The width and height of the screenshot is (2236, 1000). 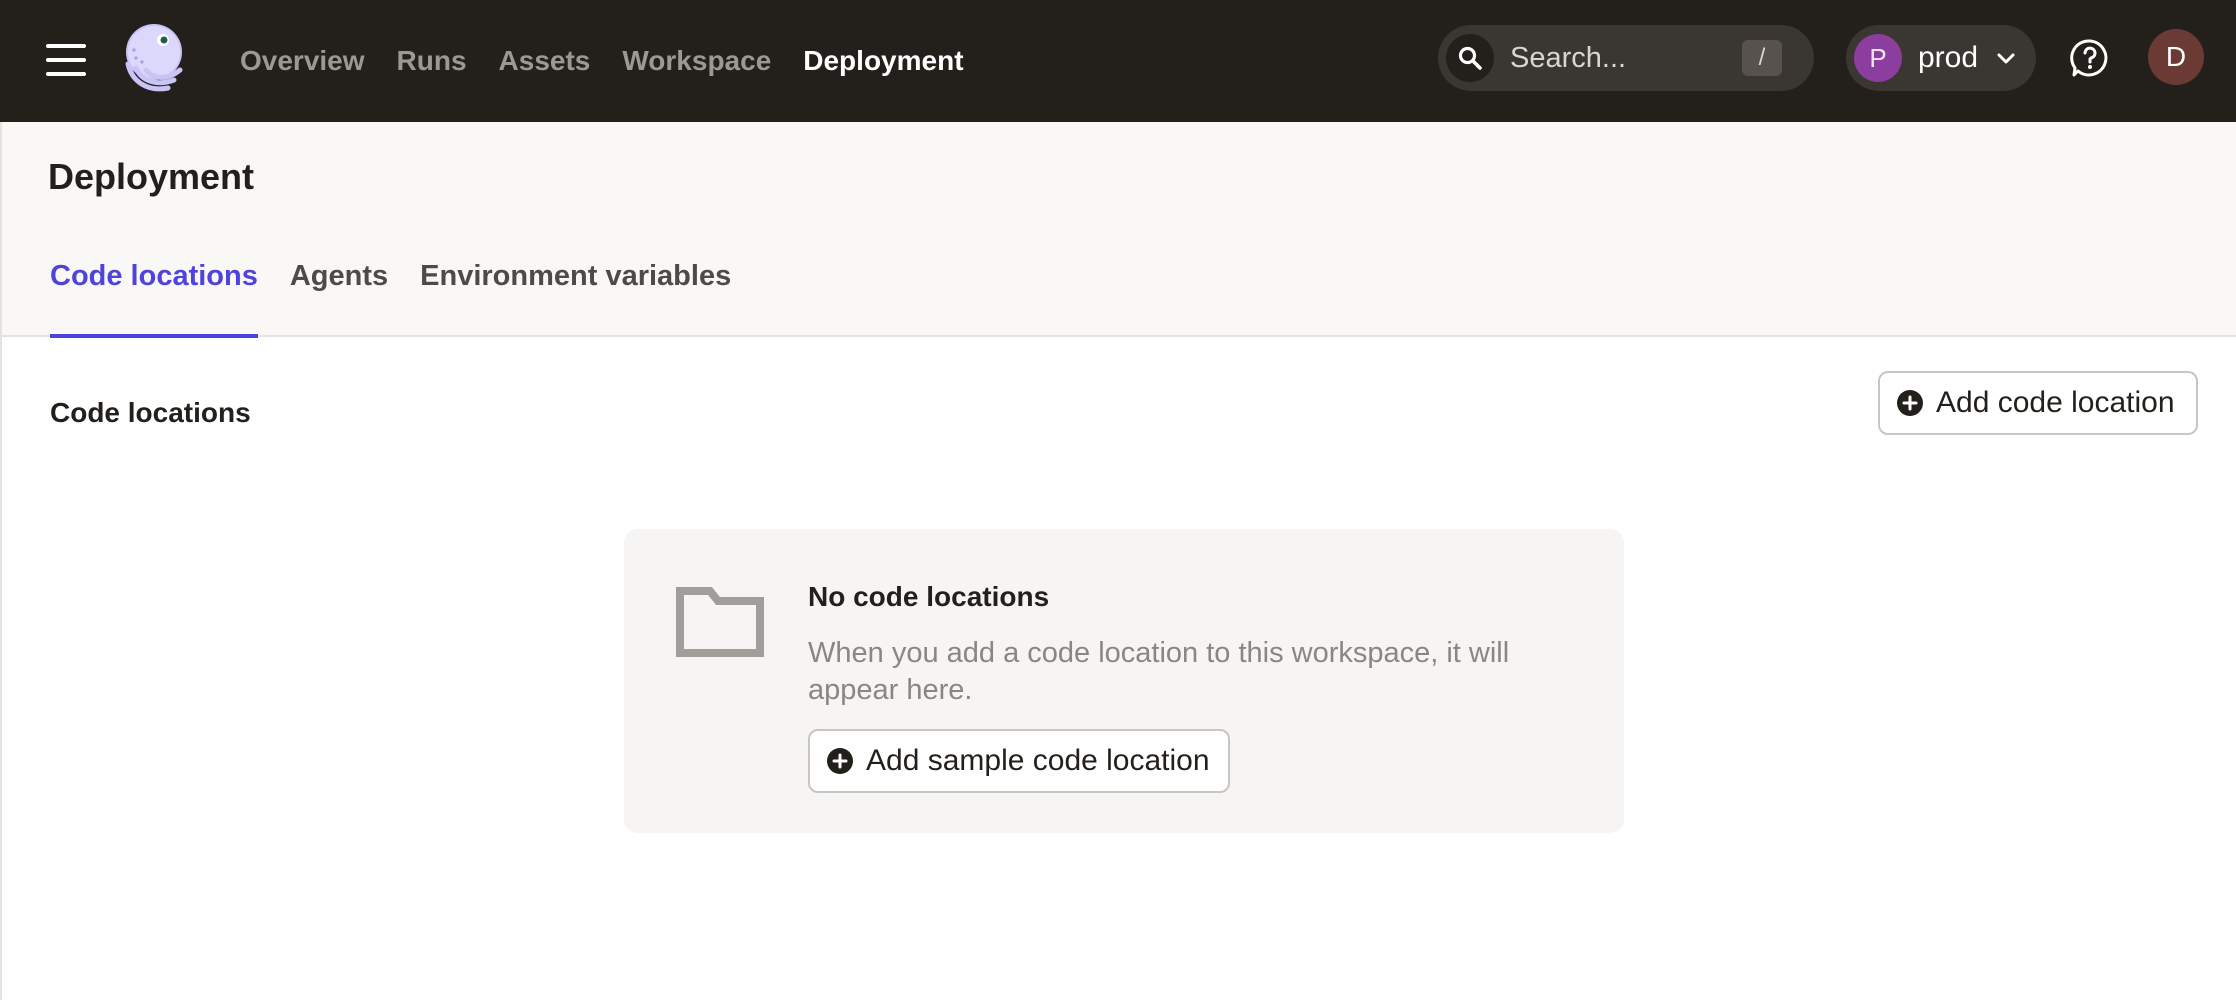 What do you see at coordinates (1948, 57) in the screenshot?
I see `environment-name: prod` at bounding box center [1948, 57].